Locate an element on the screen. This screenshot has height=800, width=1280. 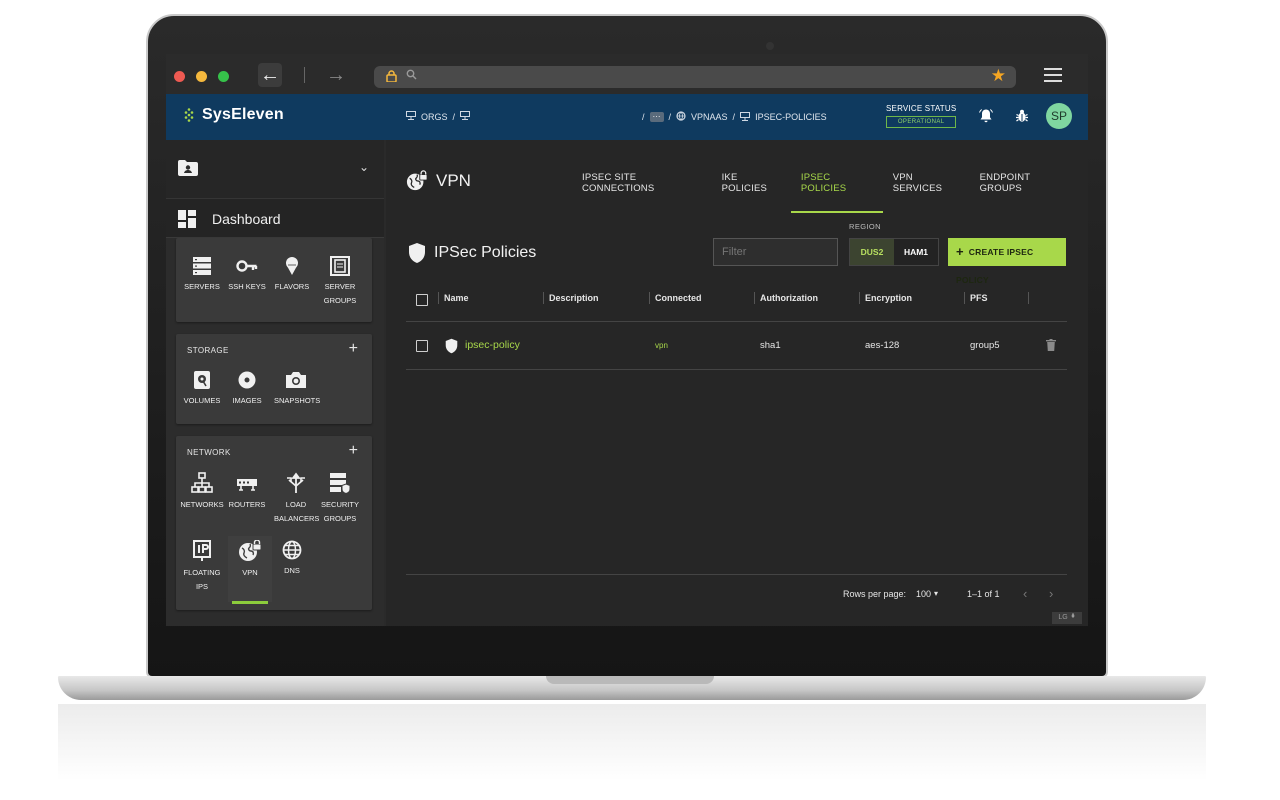
add-storage-button: + is located at coordinates (353, 349).